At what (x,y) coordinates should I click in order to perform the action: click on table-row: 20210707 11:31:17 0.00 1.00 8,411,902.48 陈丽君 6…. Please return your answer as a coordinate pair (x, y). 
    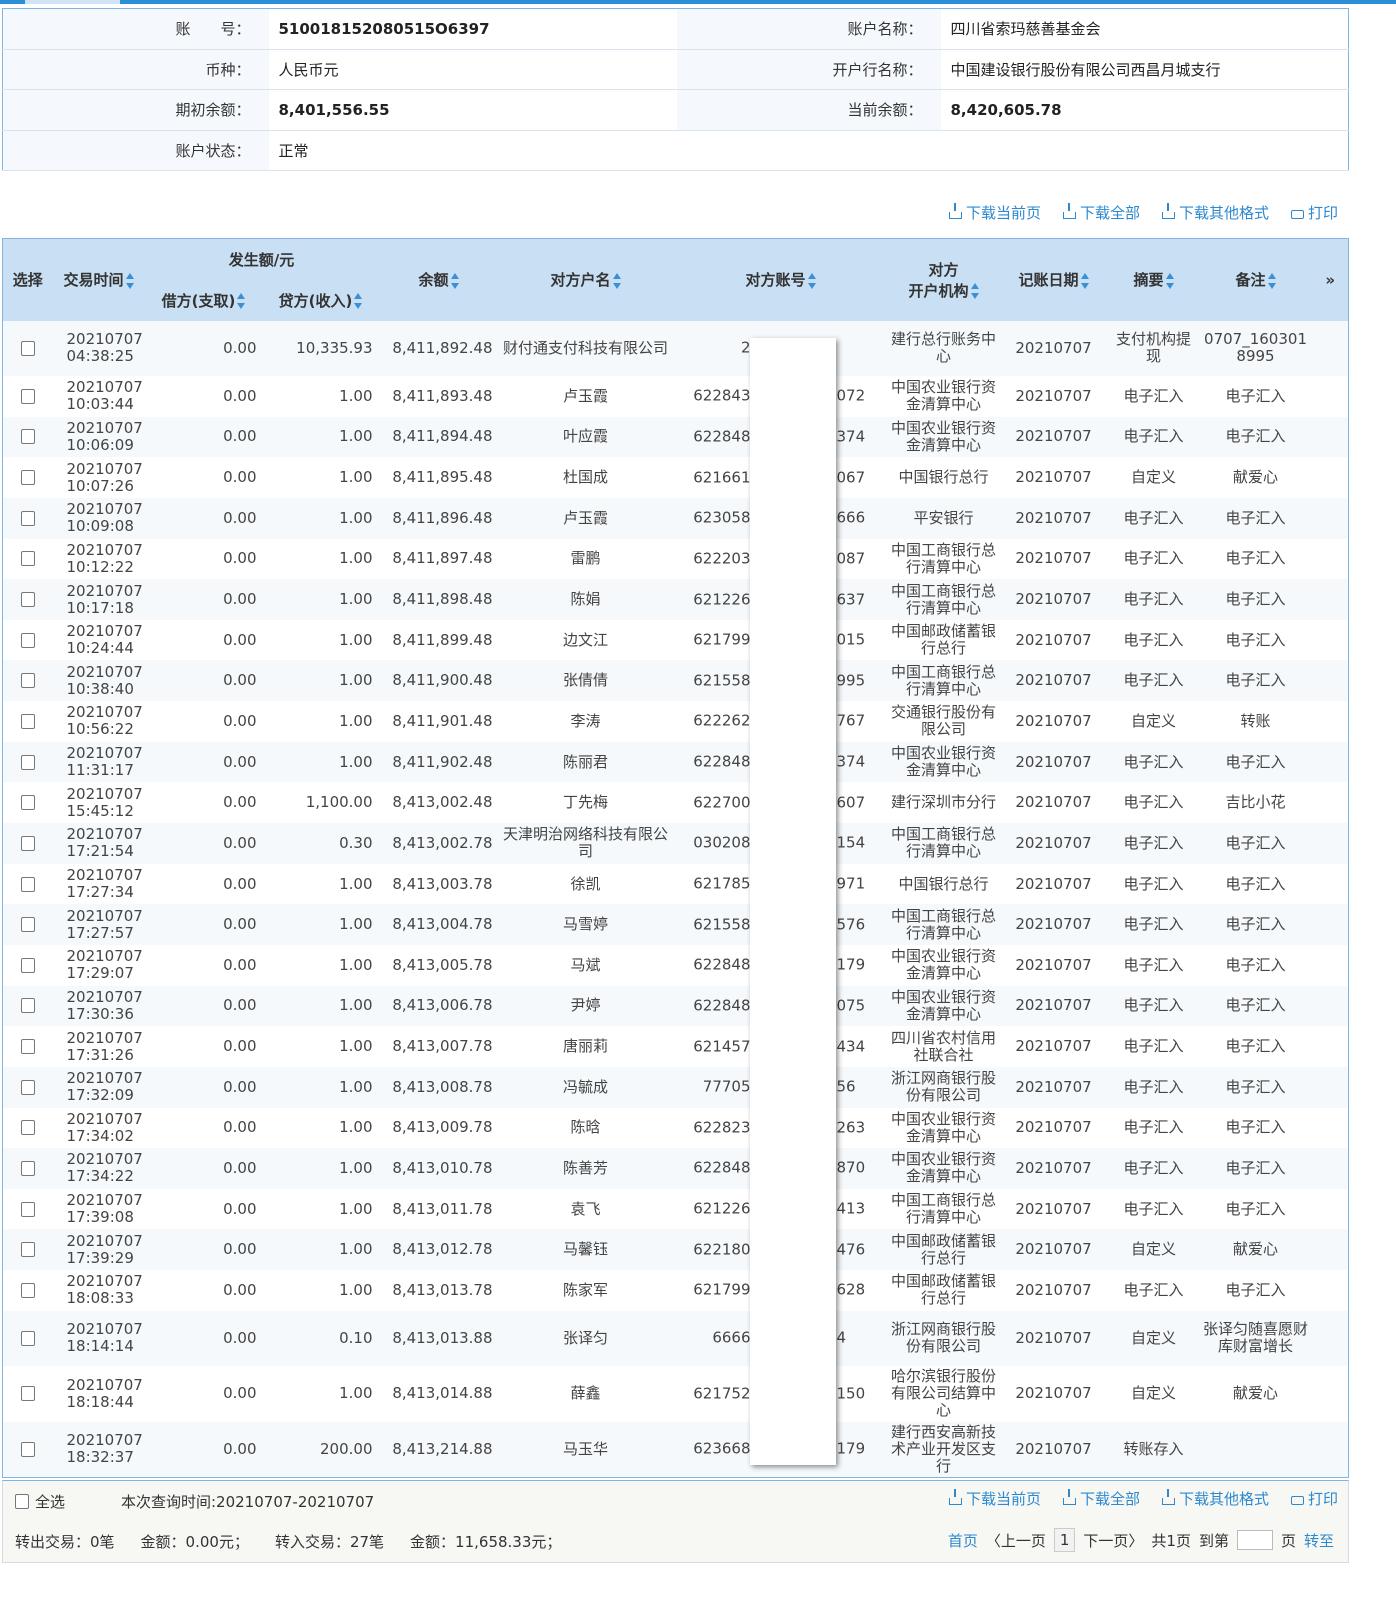
    Looking at the image, I should click on (675, 762).